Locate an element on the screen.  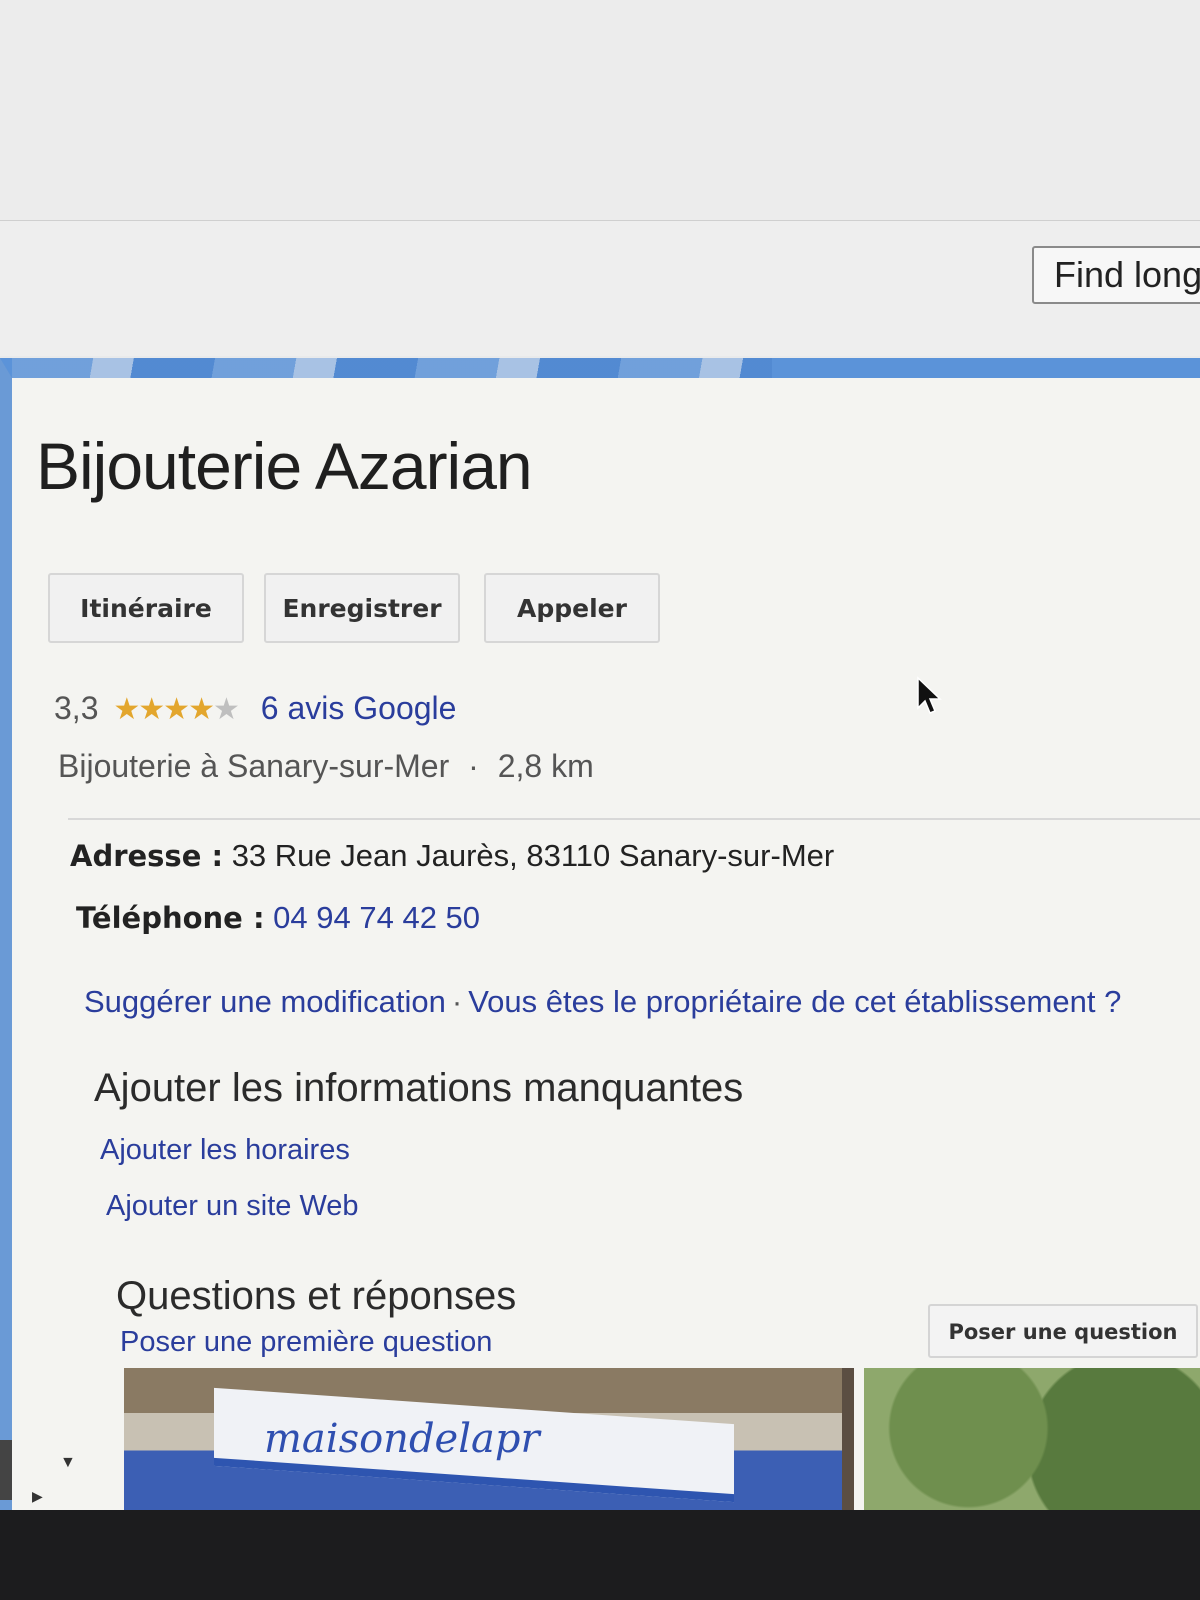
phone-label: Téléphone : is located at coordinates (170, 918).